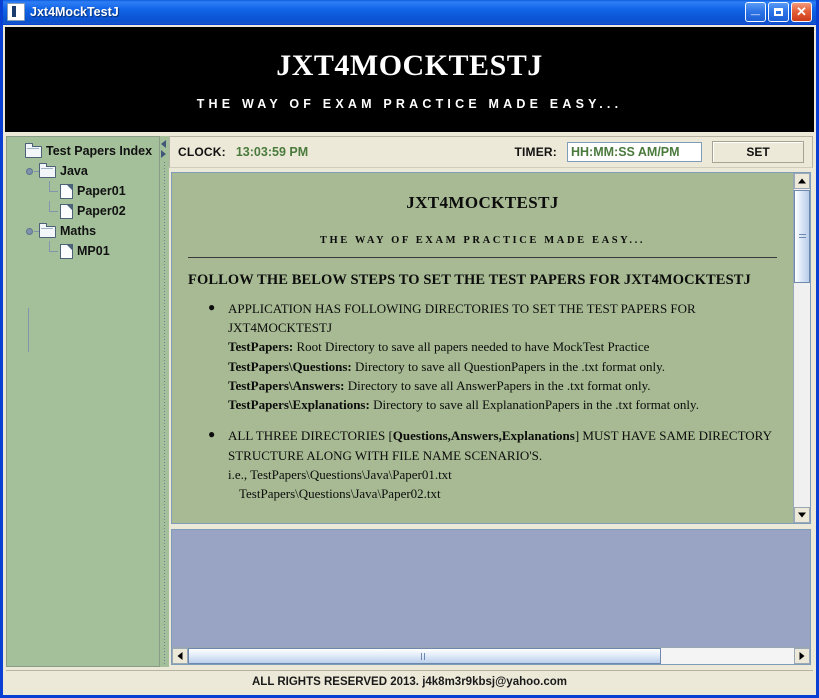  I want to click on chevron-down-icon, so click(802, 515).